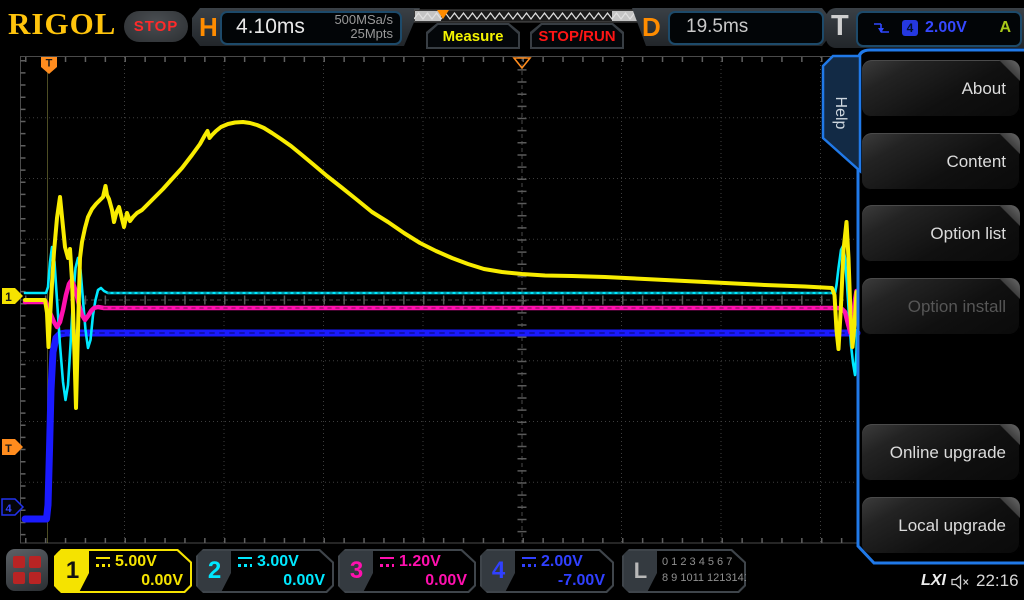  What do you see at coordinates (881, 28) in the screenshot?
I see `trigger-slope-icon` at bounding box center [881, 28].